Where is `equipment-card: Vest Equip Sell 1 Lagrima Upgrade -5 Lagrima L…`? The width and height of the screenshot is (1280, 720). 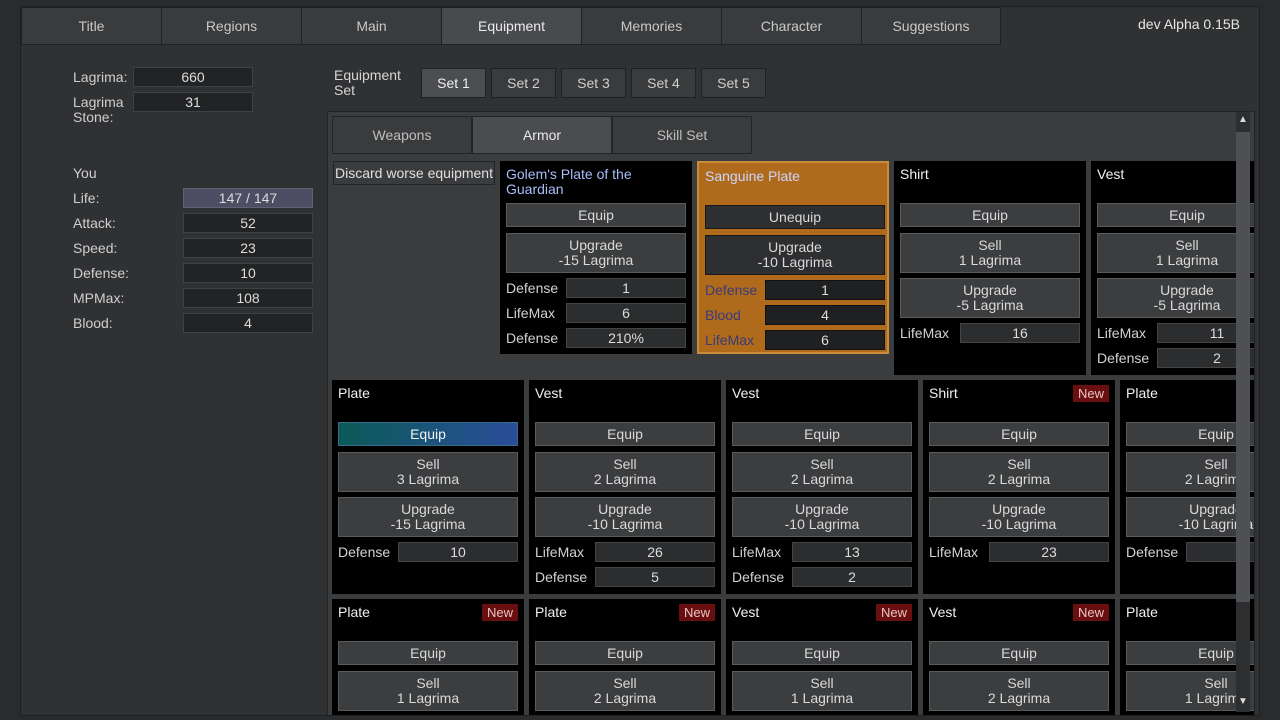
equipment-card: Vest Equip Sell 1 Lagrima Upgrade -5 Lagrima L… is located at coordinates (1172, 268).